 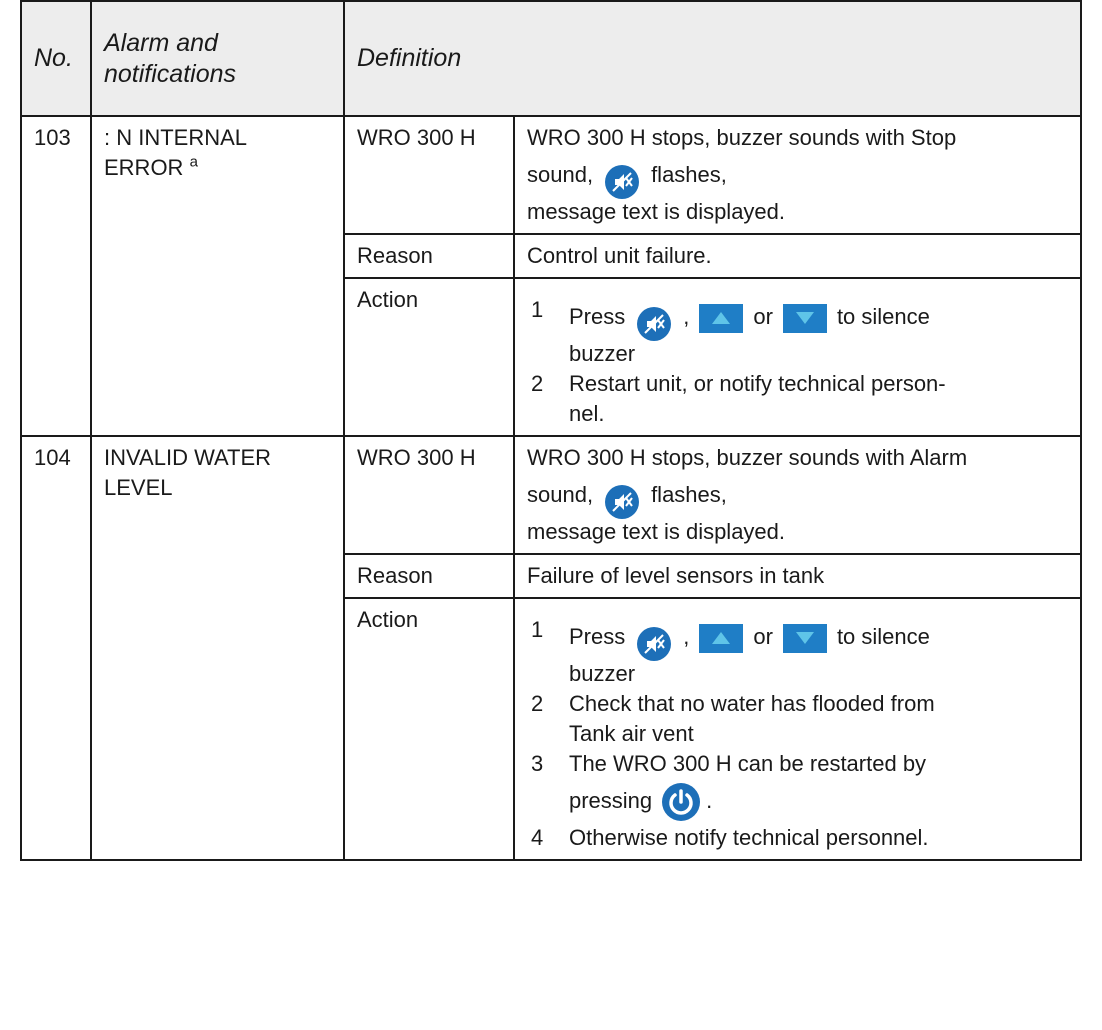 What do you see at coordinates (217, 276) in the screenshot?
I see `alarm-name: : N INTERNAL ERROR a` at bounding box center [217, 276].